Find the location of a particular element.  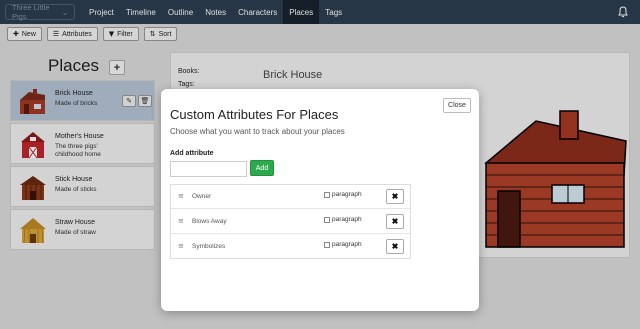

attribute-name: Symbolizes is located at coordinates (209, 246).